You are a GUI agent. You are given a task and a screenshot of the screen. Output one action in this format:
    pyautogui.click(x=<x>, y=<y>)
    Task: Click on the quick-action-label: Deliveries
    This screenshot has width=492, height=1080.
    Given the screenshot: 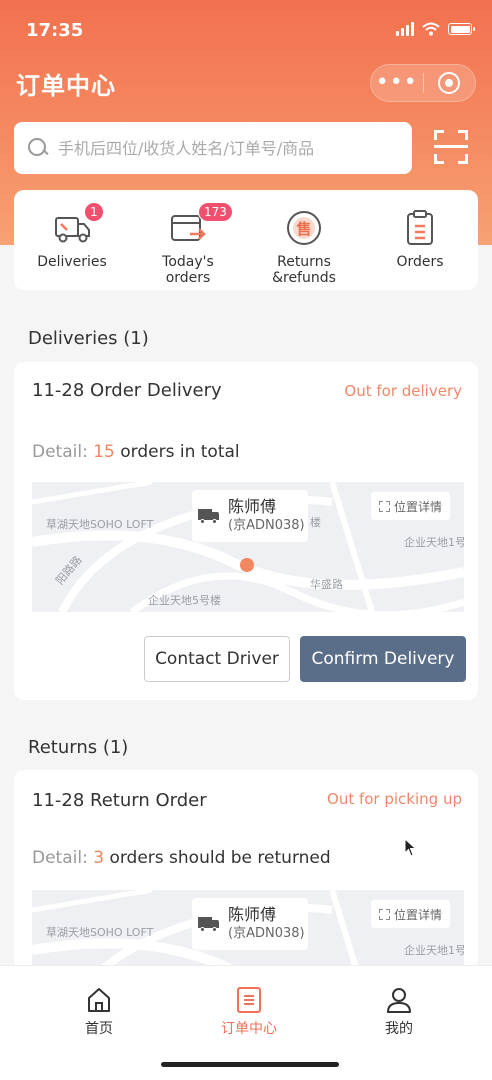 What is the action you would take?
    pyautogui.click(x=72, y=262)
    